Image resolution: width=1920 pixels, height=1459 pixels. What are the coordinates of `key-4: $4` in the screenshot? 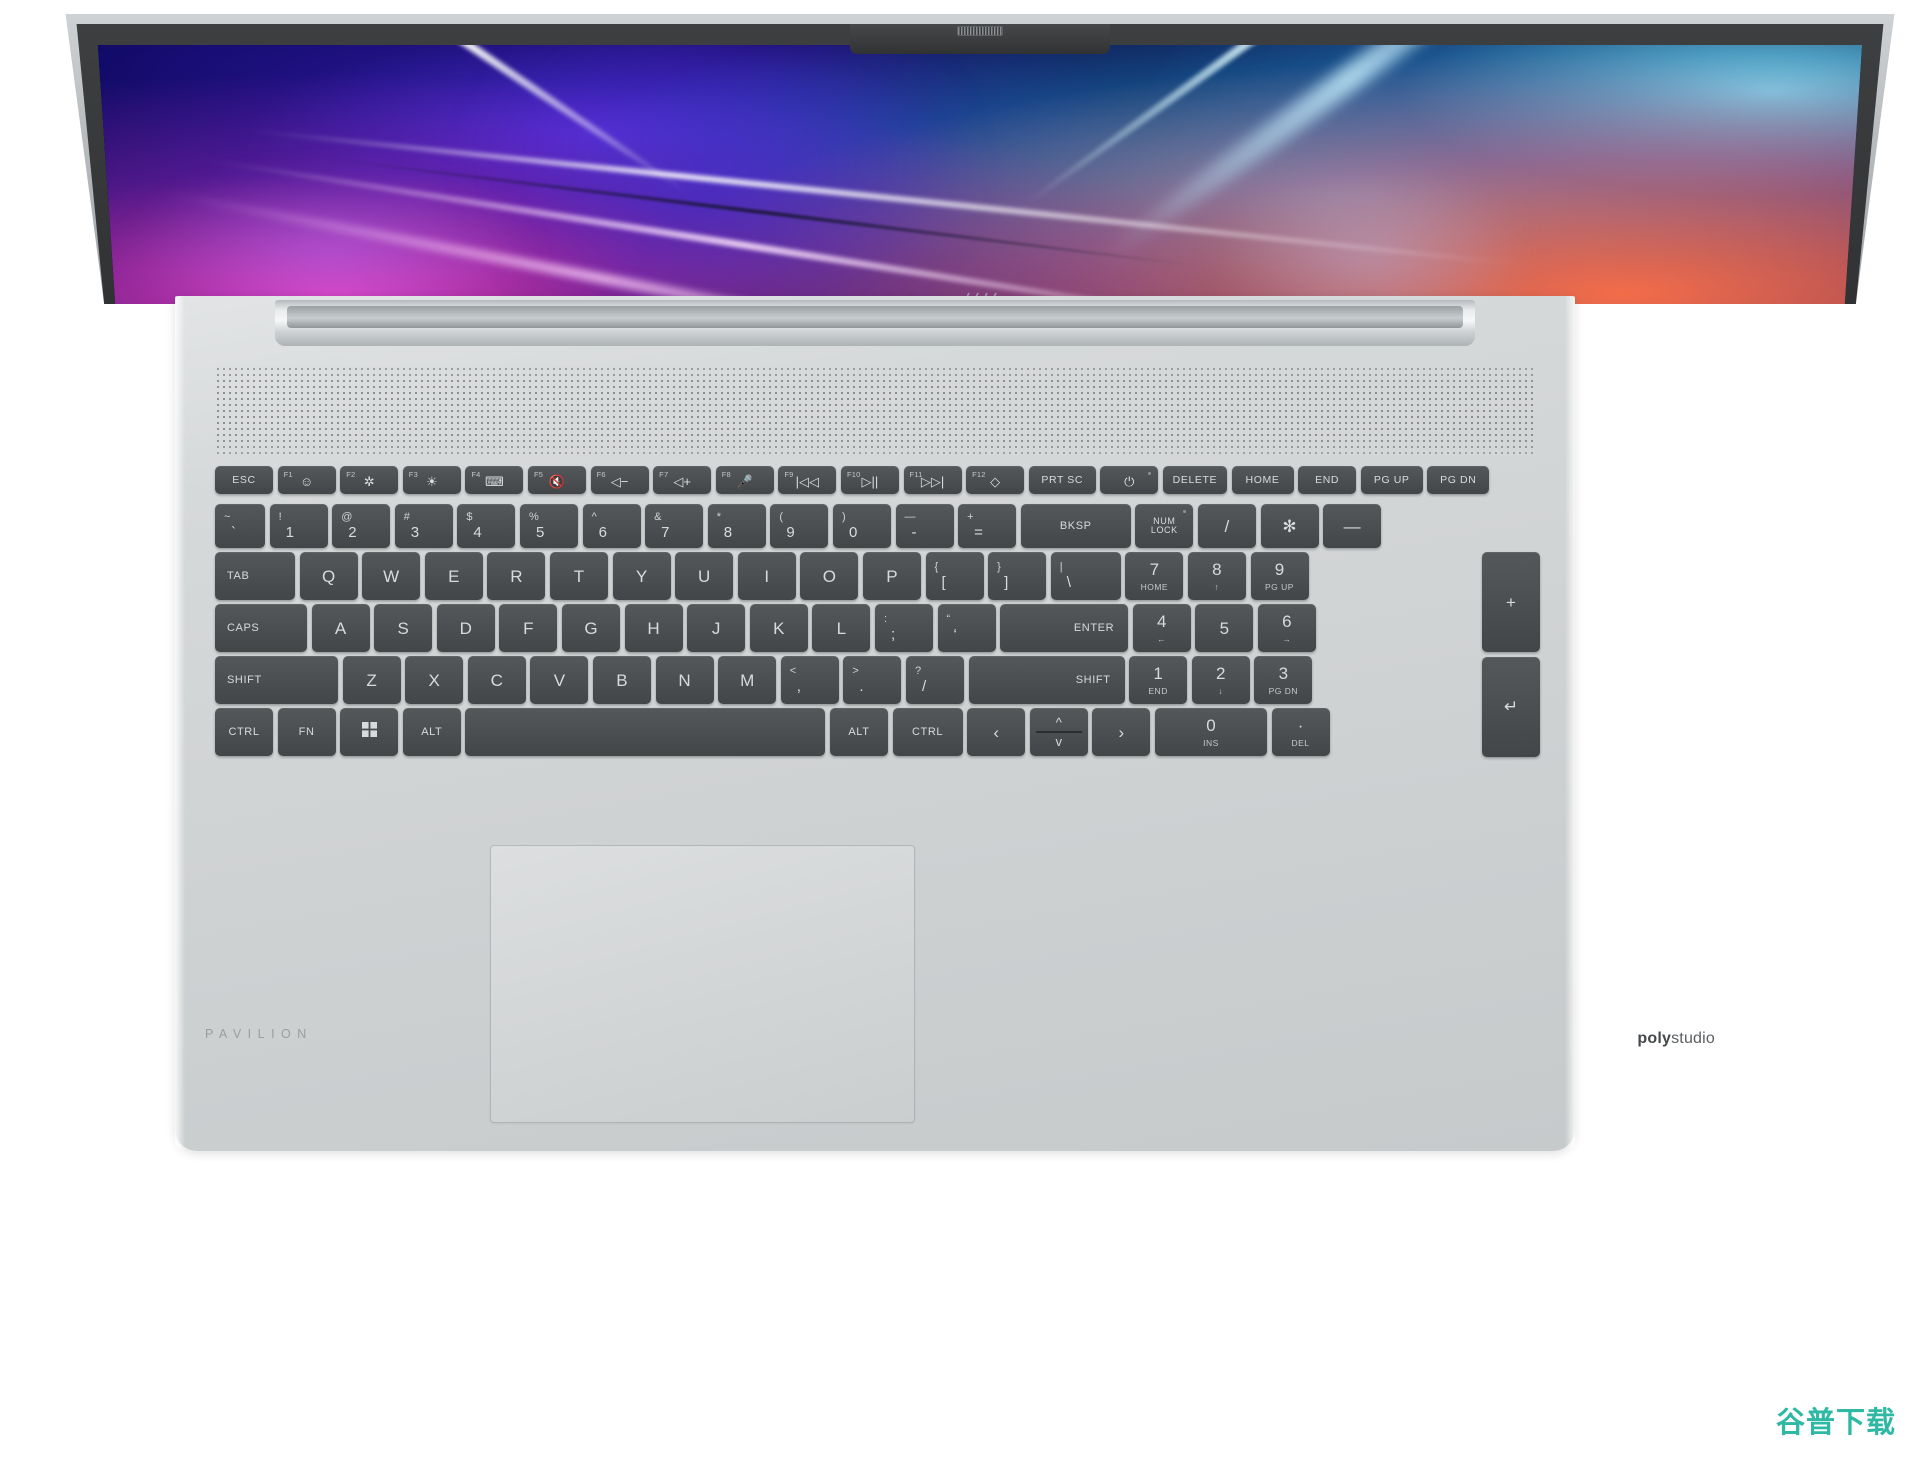 It's located at (486, 526).